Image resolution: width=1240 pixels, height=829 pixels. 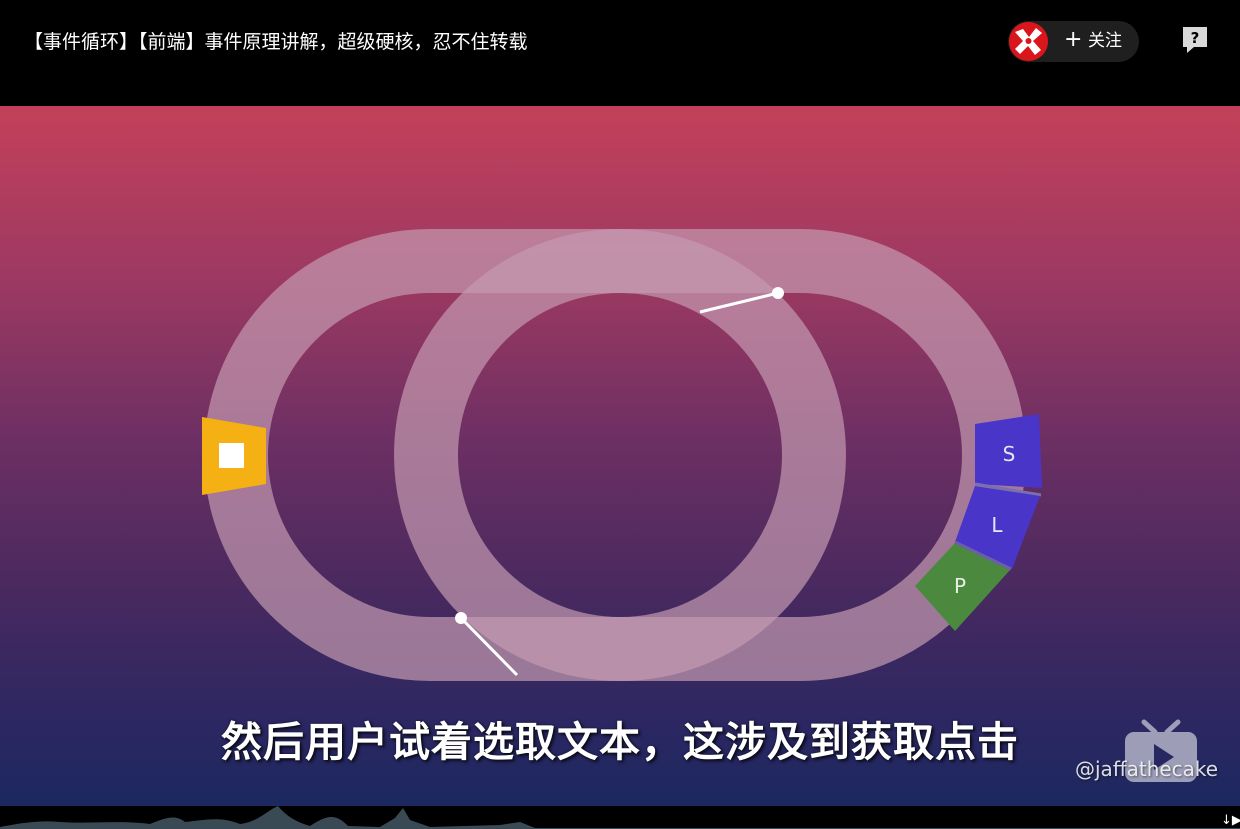 What do you see at coordinates (778, 293) in the screenshot?
I see `task-pointer-top-dot` at bounding box center [778, 293].